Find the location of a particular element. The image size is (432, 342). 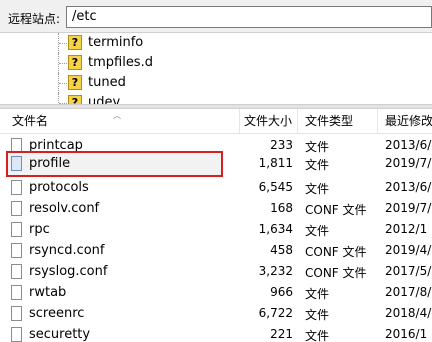

file-size: 3,232 is located at coordinates (275, 271).